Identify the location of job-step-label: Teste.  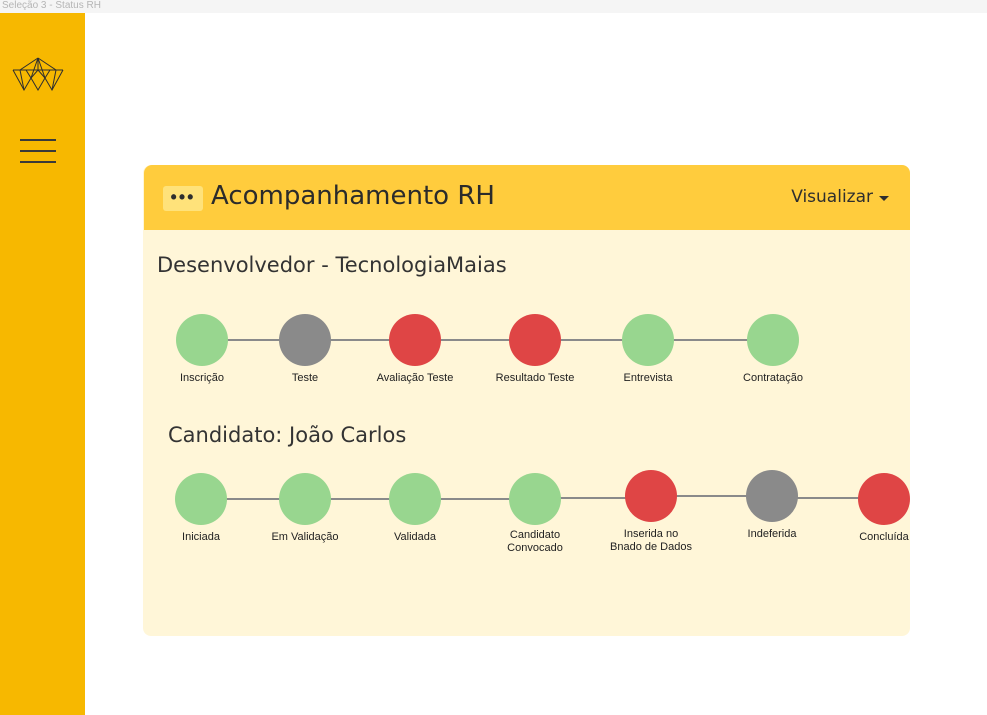
(305, 378).